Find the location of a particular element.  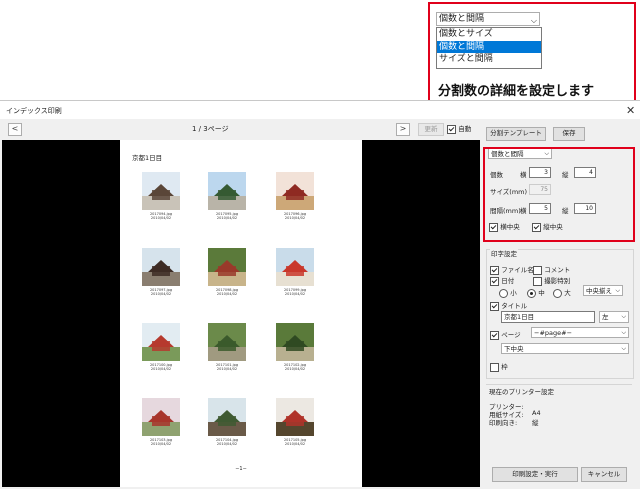

photo-thumbnail: 2017100.jpg 2010/04/02 is located at coordinates (161, 347).